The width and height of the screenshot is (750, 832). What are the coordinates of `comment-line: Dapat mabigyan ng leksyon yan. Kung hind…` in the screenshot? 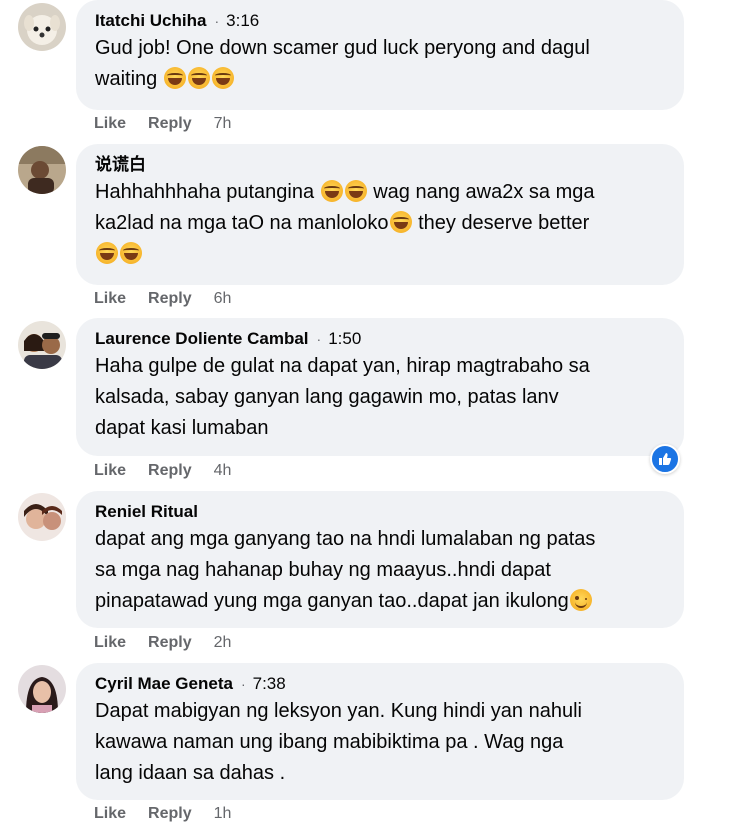 It's located at (338, 711).